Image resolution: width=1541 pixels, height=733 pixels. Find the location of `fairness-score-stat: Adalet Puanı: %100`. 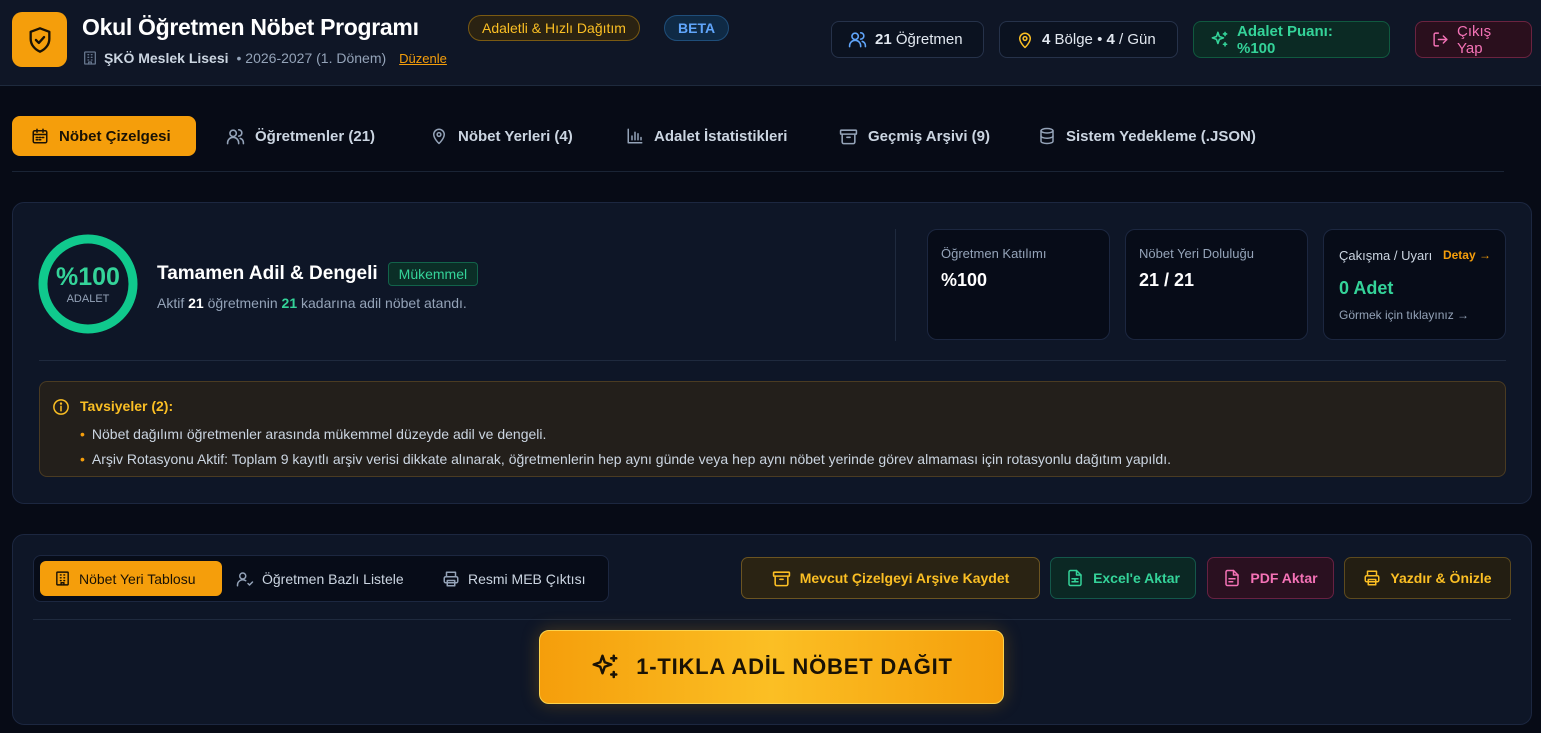

fairness-score-stat: Adalet Puanı: %100 is located at coordinates (1291, 39).